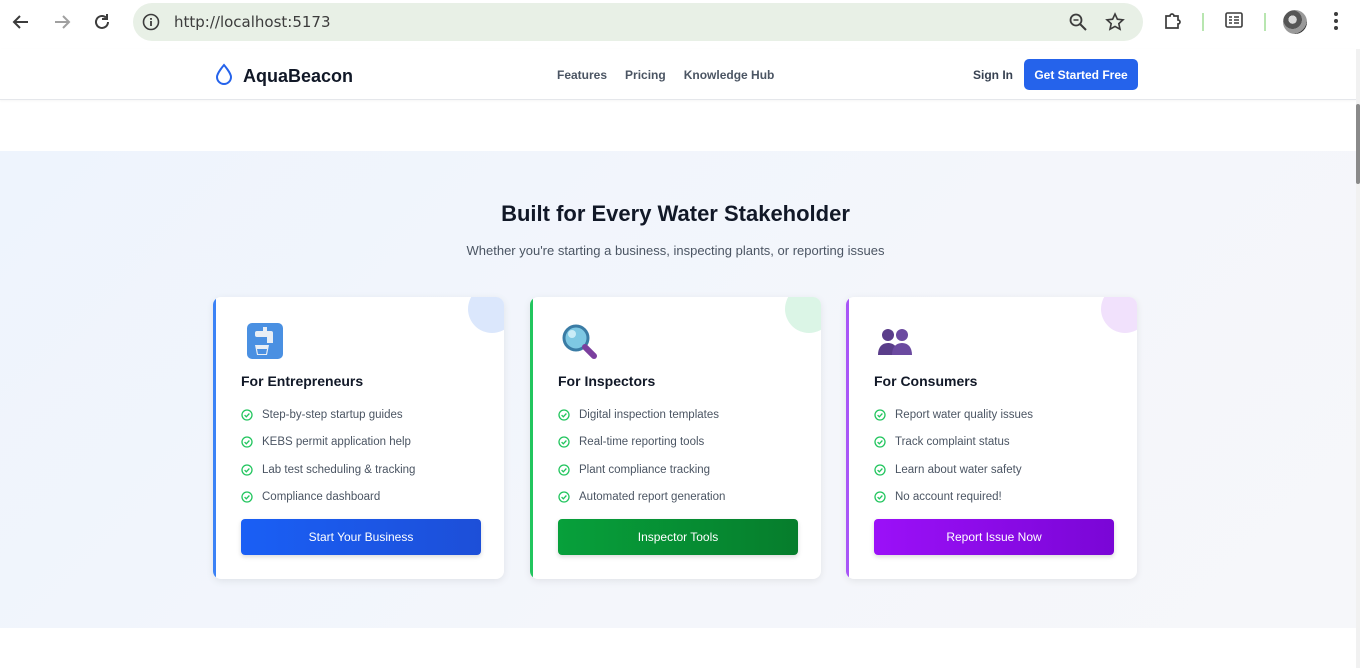 This screenshot has width=1360, height=668. I want to click on nav-features: Features, so click(582, 75).